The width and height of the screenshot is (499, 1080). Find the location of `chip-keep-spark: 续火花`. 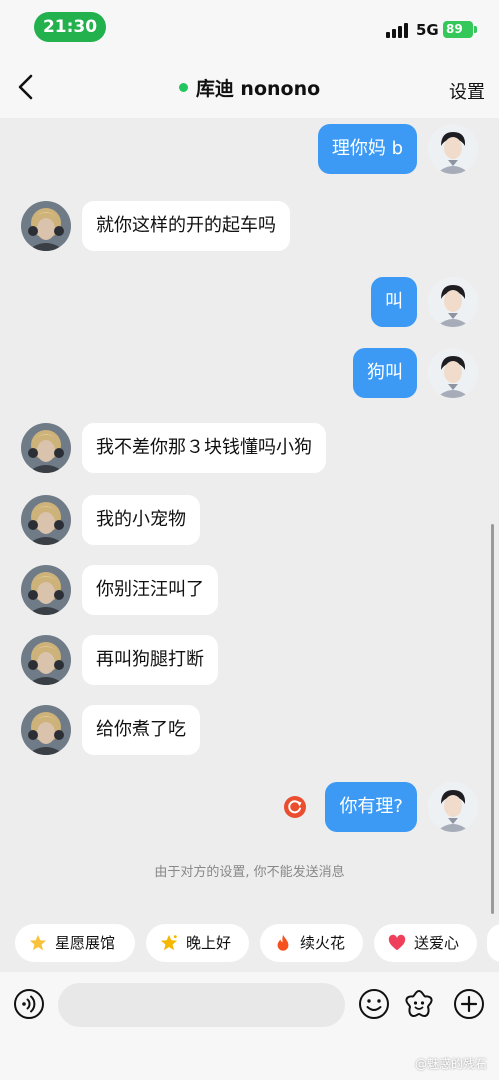

chip-keep-spark: 续火花 is located at coordinates (311, 943).